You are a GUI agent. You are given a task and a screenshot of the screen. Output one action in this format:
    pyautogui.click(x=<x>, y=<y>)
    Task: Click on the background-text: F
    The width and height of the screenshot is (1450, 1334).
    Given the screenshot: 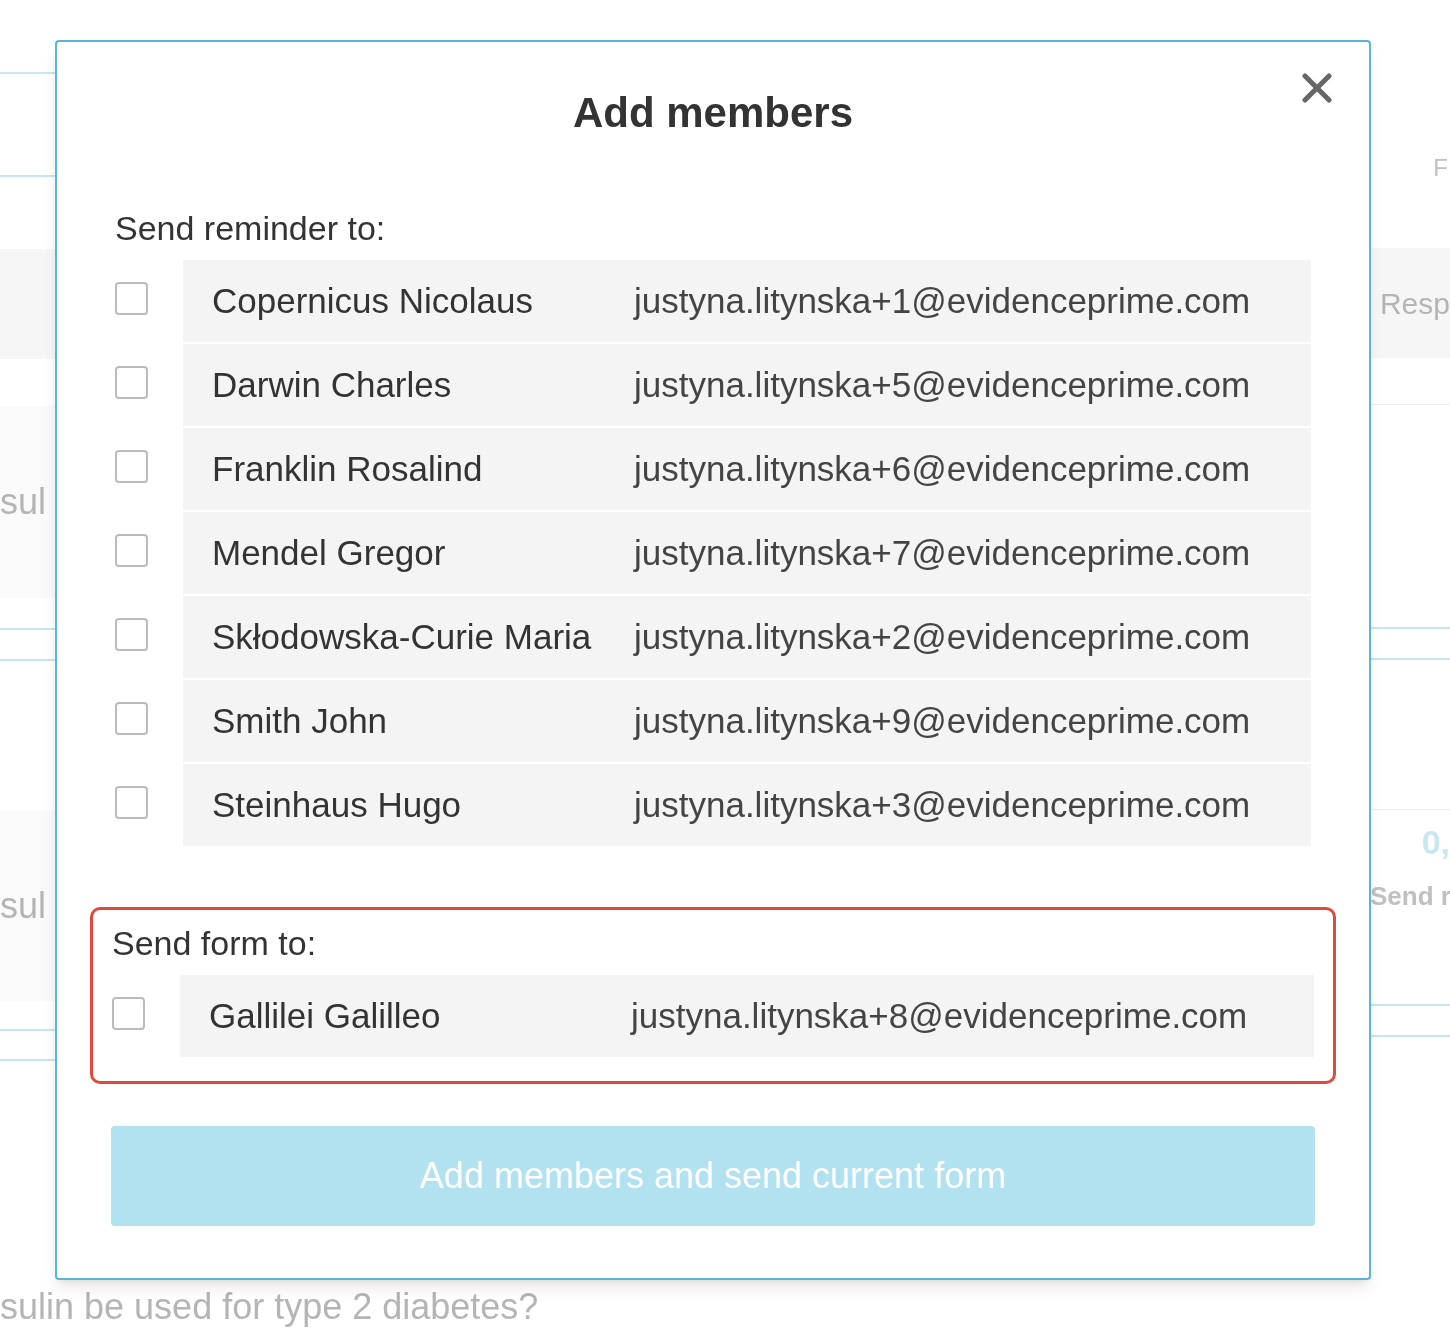 What is the action you would take?
    pyautogui.click(x=1440, y=168)
    